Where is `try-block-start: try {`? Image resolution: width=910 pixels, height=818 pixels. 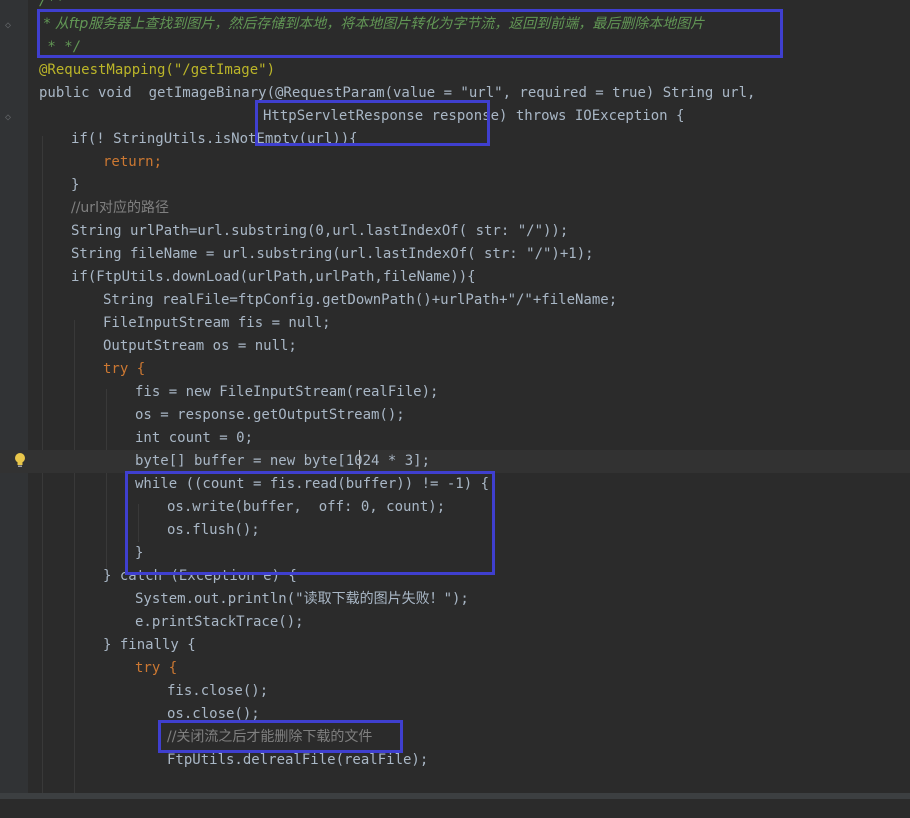 try-block-start: try { is located at coordinates (124, 369).